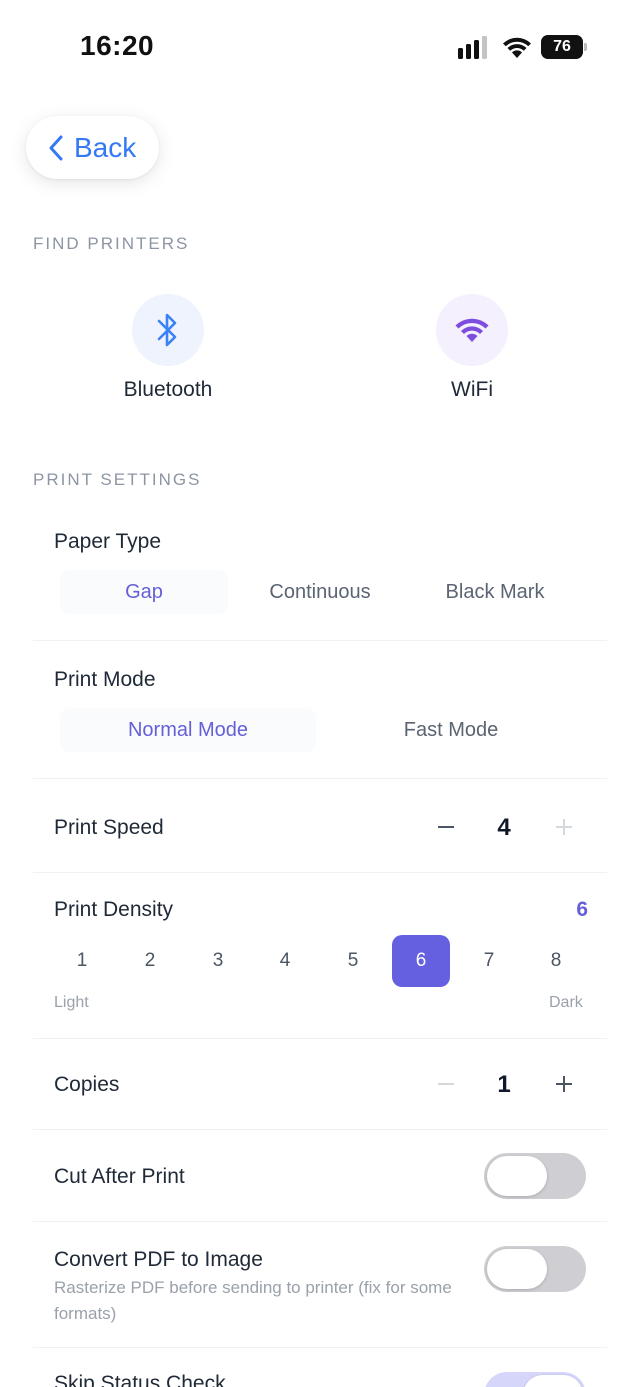 This screenshot has width=640, height=1387. Describe the element at coordinates (582, 909) in the screenshot. I see `print-density-value: 6` at that location.